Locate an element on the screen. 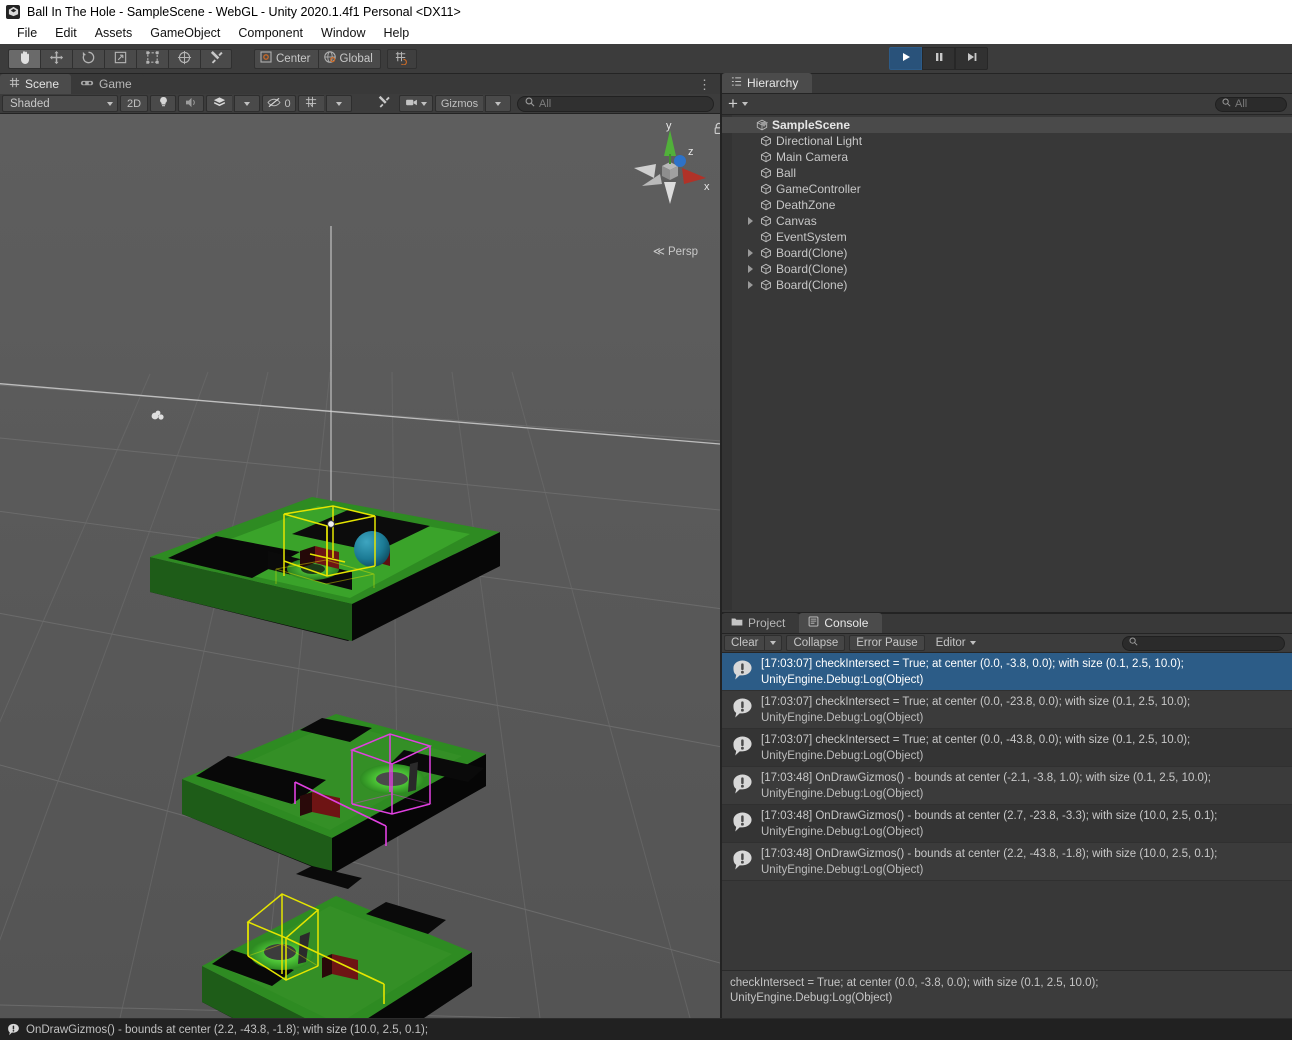 This screenshot has height=1040, width=1292. 2d-toggle-button: 2D is located at coordinates (134, 103).